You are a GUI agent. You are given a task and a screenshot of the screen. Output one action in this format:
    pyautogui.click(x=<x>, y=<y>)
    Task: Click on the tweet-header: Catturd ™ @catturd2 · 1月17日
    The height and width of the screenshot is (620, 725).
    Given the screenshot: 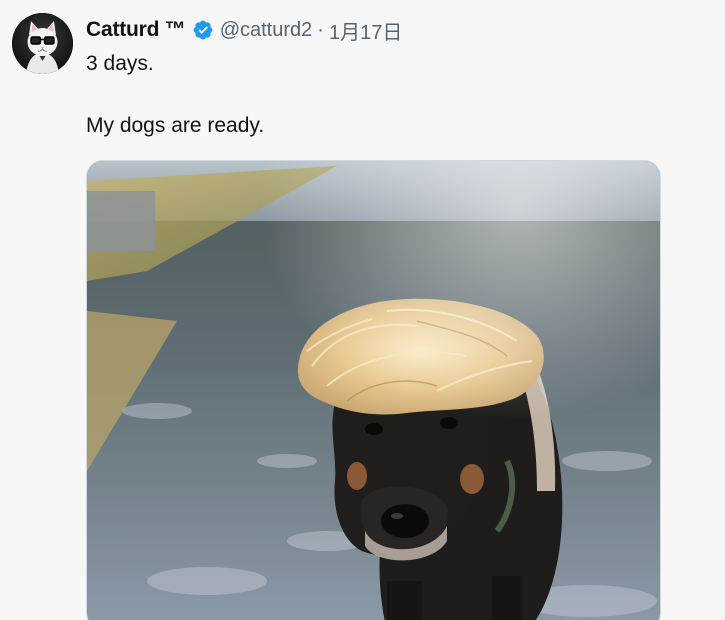 What is the action you would take?
    pyautogui.click(x=244, y=30)
    